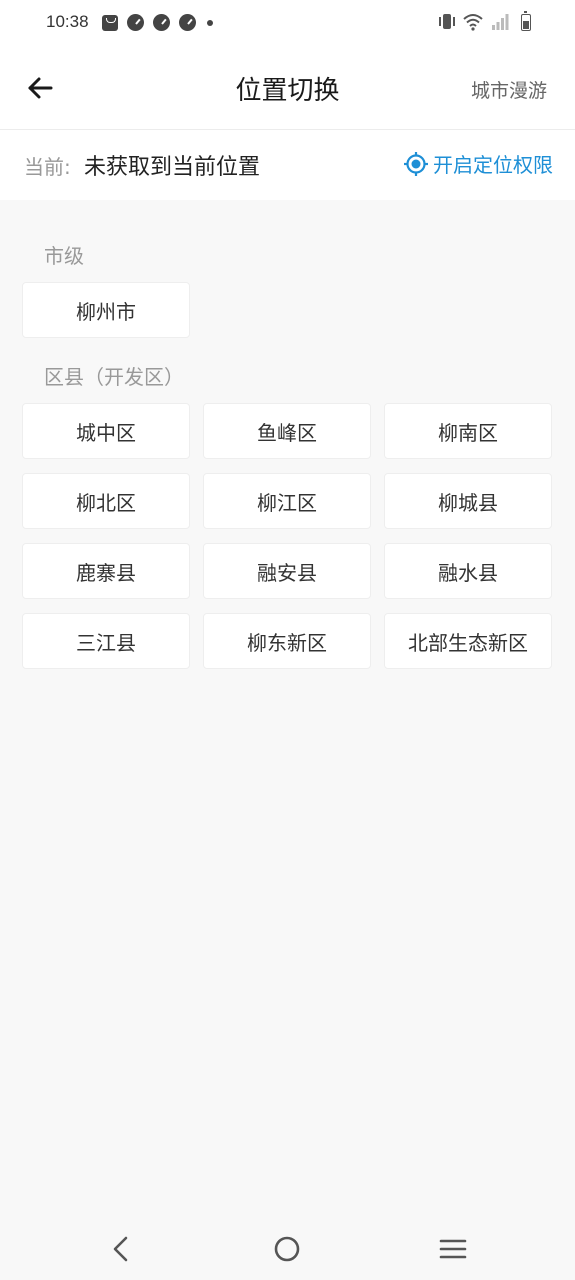 This screenshot has height=1280, width=575. Describe the element at coordinates (287, 165) in the screenshot. I see `current-location-bar: 当前: 未获取到当前位置 开启定位权限` at that location.